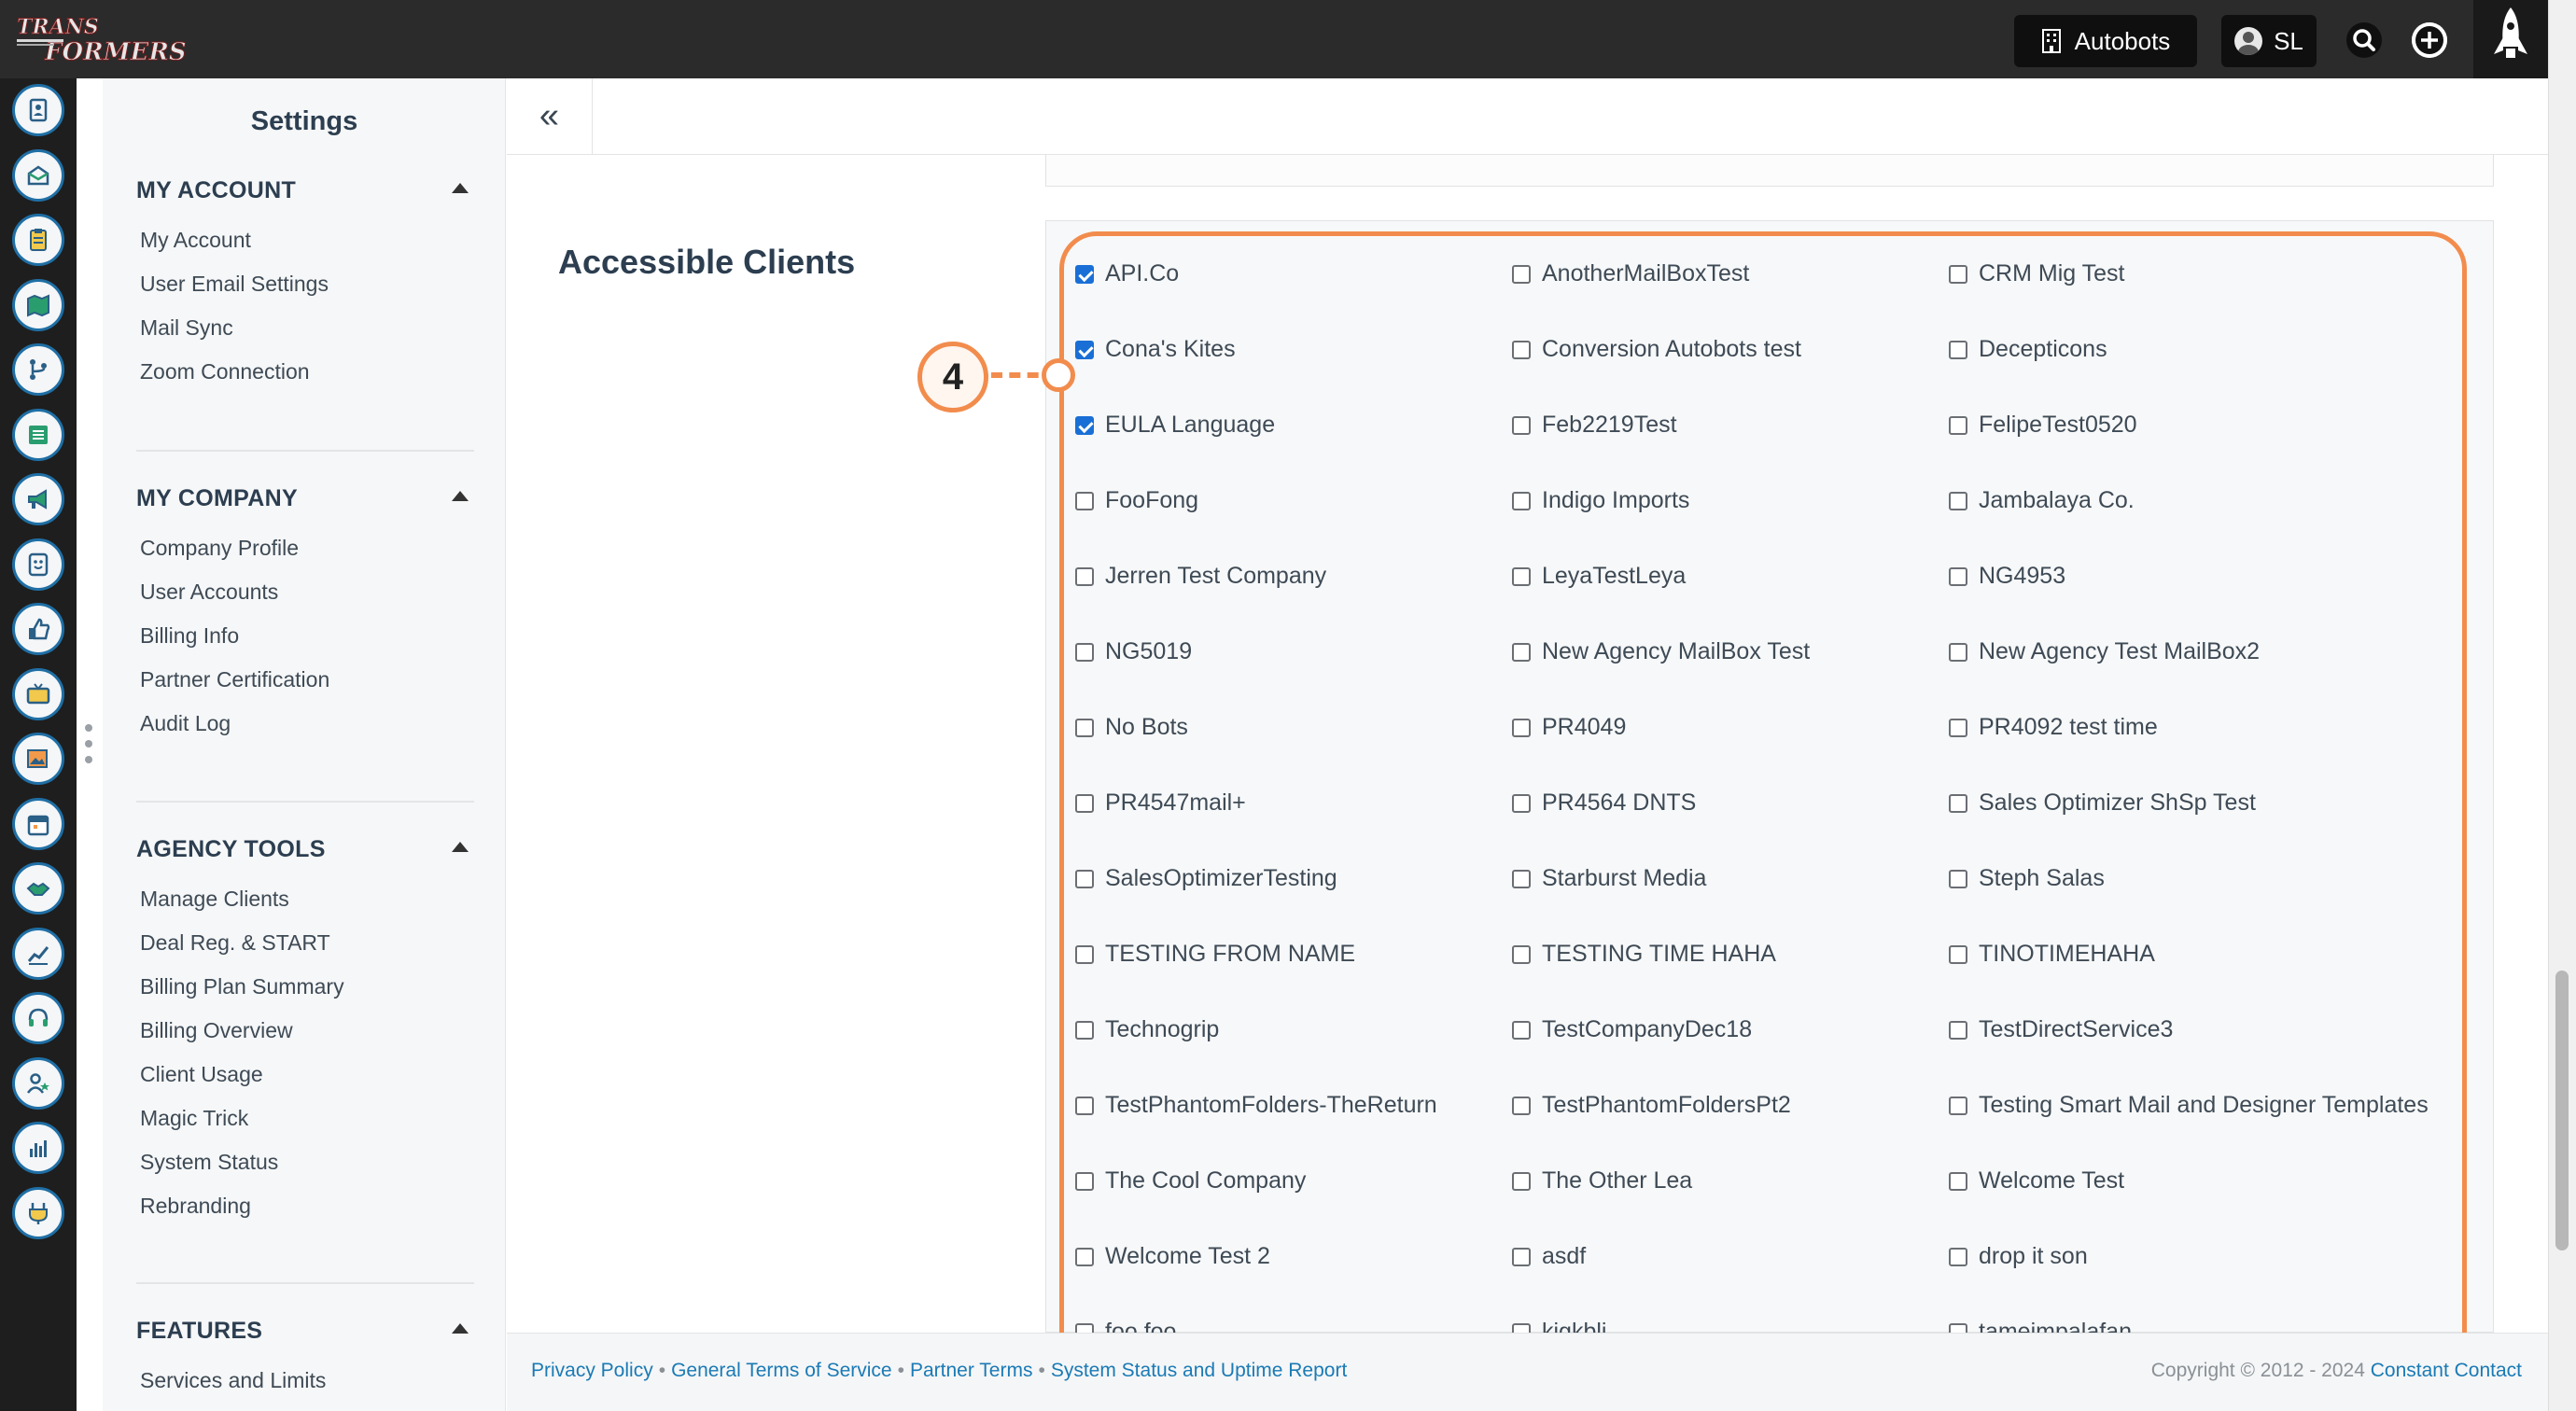  Describe the element at coordinates (305, 191) in the screenshot. I see `section-header-my-account: MY ACCOUNT` at that location.